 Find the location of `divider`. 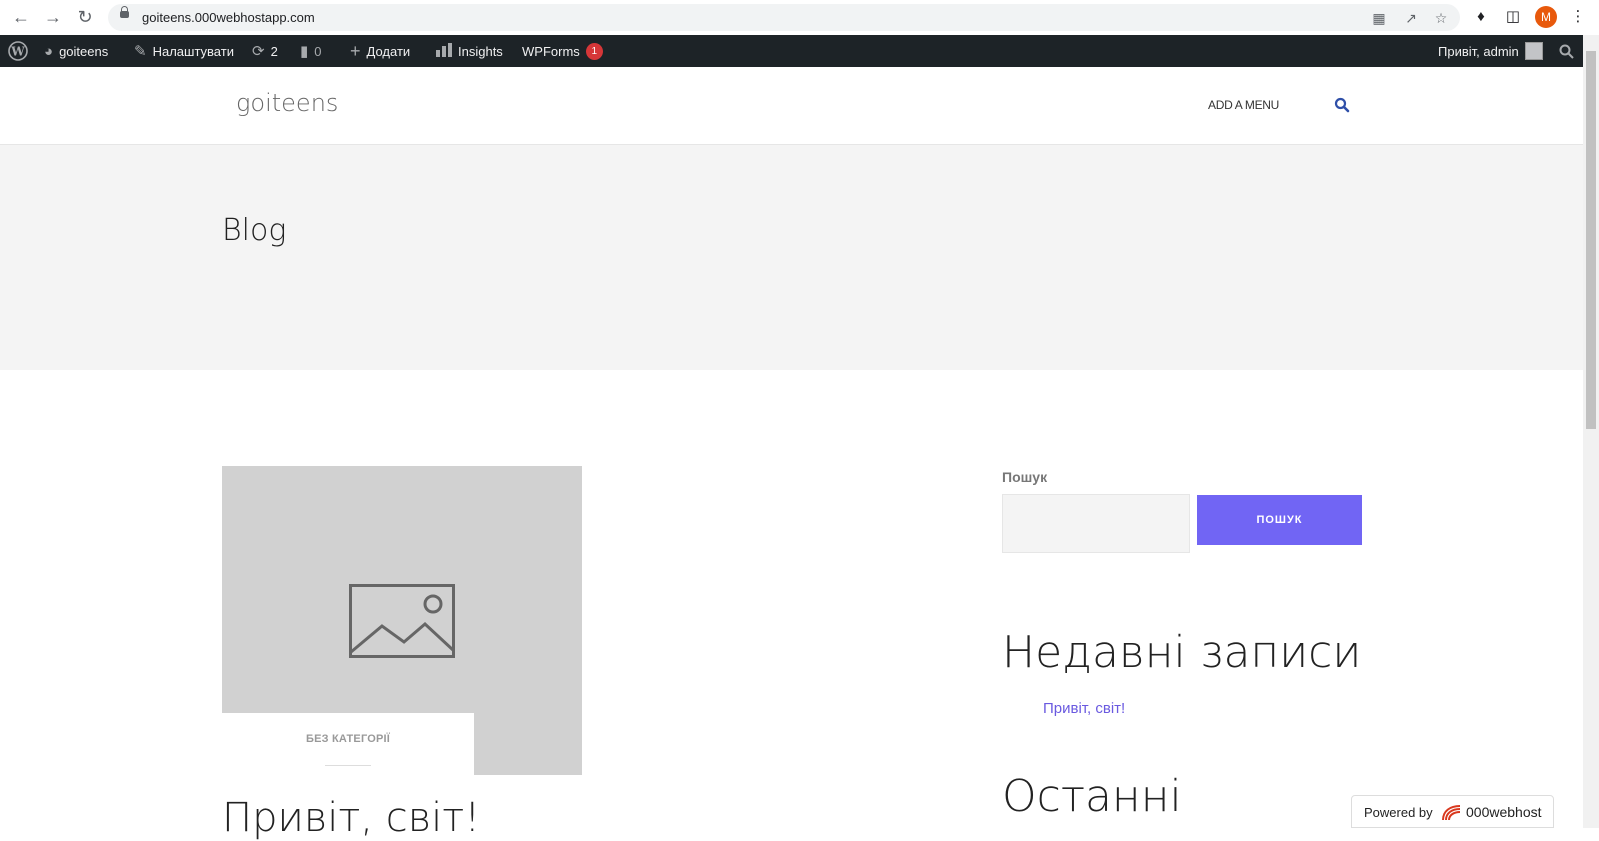

divider is located at coordinates (348, 765).